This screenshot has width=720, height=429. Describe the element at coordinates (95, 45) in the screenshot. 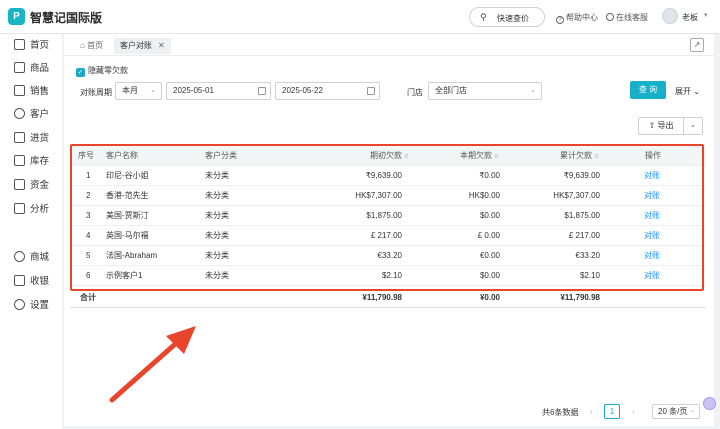

I see `tab-label: 首页` at that location.